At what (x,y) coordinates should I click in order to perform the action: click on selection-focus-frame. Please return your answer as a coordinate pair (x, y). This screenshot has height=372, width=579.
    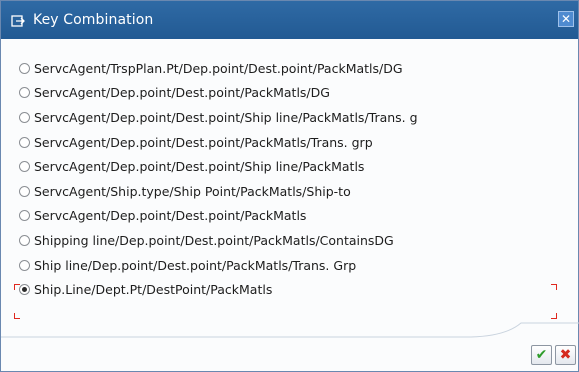
    Looking at the image, I should click on (285, 301).